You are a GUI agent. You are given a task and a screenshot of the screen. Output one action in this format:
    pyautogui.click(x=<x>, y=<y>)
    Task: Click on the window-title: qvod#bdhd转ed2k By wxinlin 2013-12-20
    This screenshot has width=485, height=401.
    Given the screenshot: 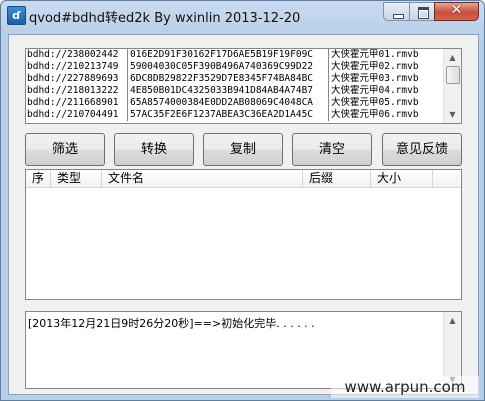 What is the action you would take?
    pyautogui.click(x=165, y=18)
    